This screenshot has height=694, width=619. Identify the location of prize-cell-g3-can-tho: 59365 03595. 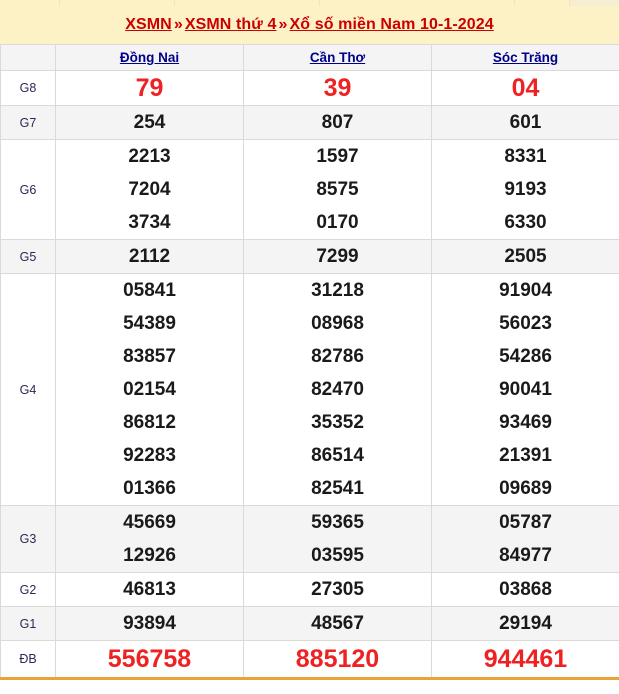
(337, 539).